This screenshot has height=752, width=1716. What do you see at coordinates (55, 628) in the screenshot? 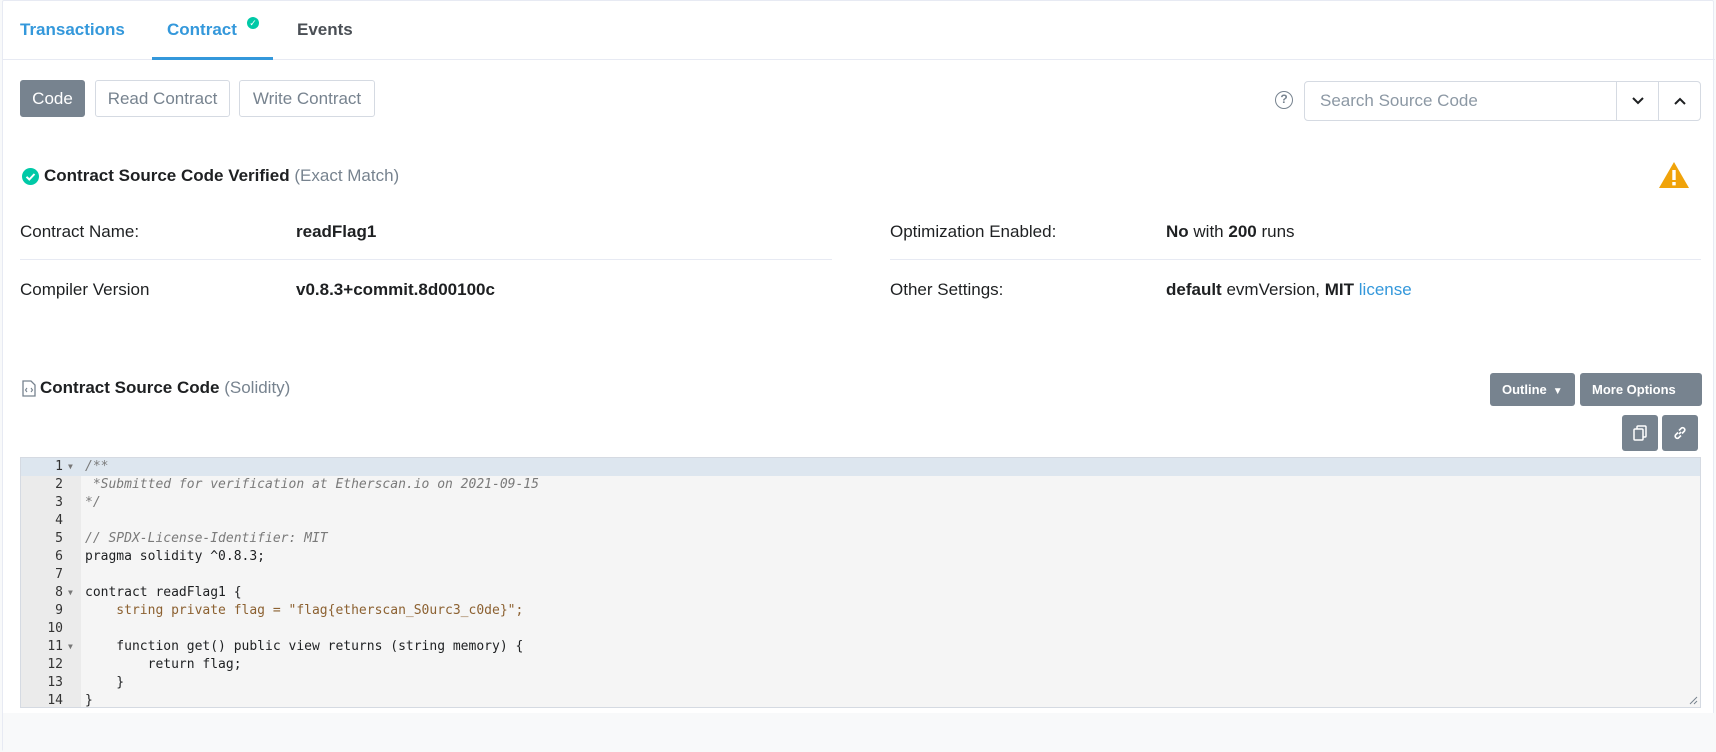
I see `line-number: 10` at bounding box center [55, 628].